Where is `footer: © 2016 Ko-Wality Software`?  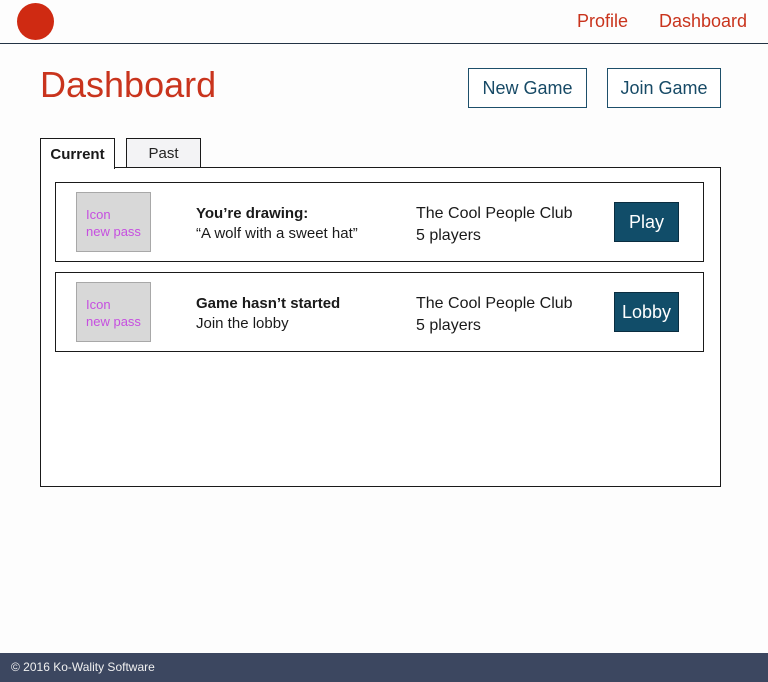 footer: © 2016 Ko-Wality Software is located at coordinates (384, 667).